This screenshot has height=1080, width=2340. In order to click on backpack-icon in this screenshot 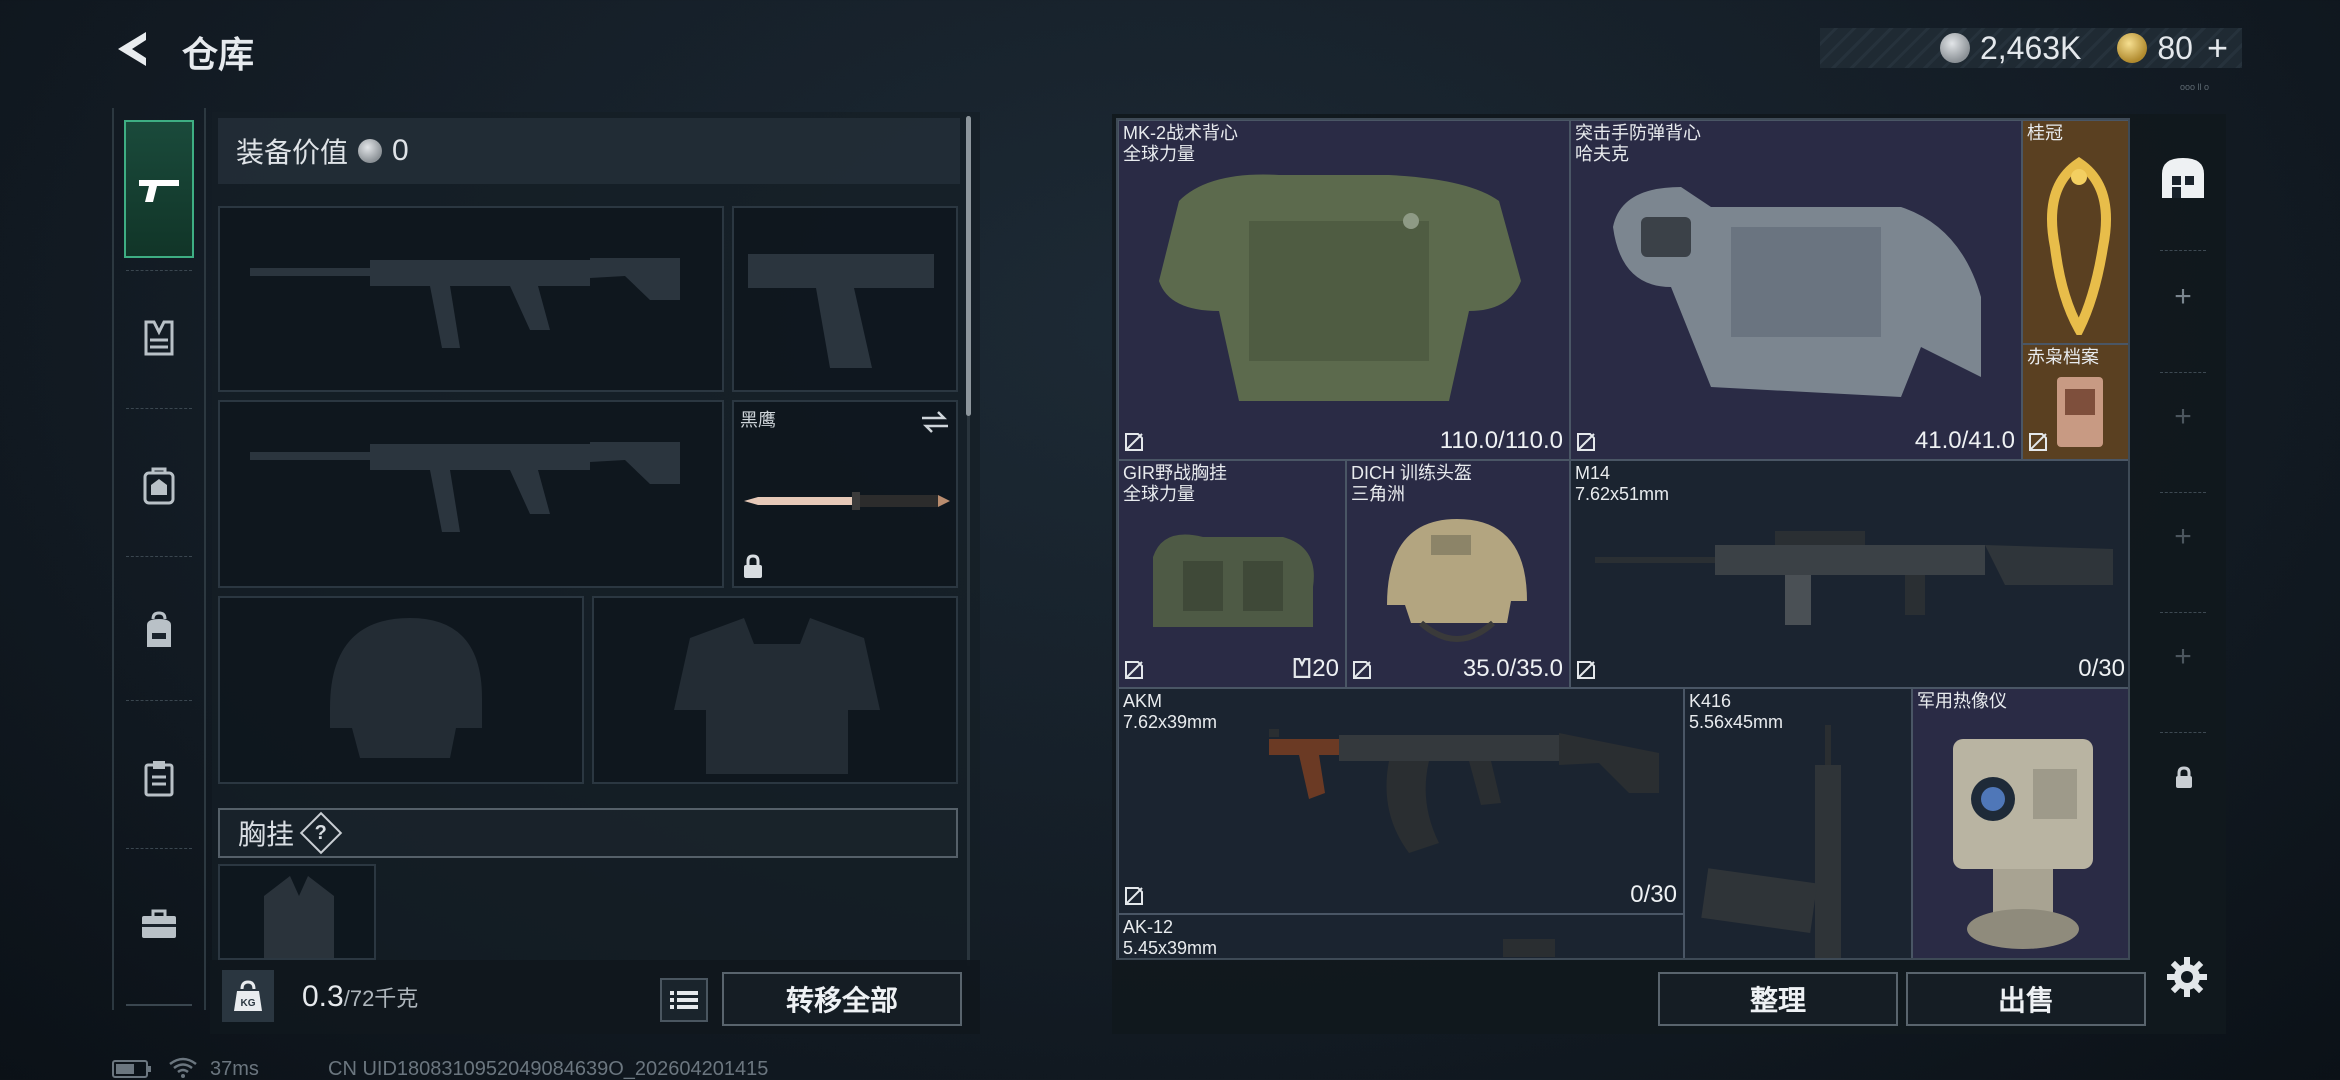, I will do `click(159, 629)`.